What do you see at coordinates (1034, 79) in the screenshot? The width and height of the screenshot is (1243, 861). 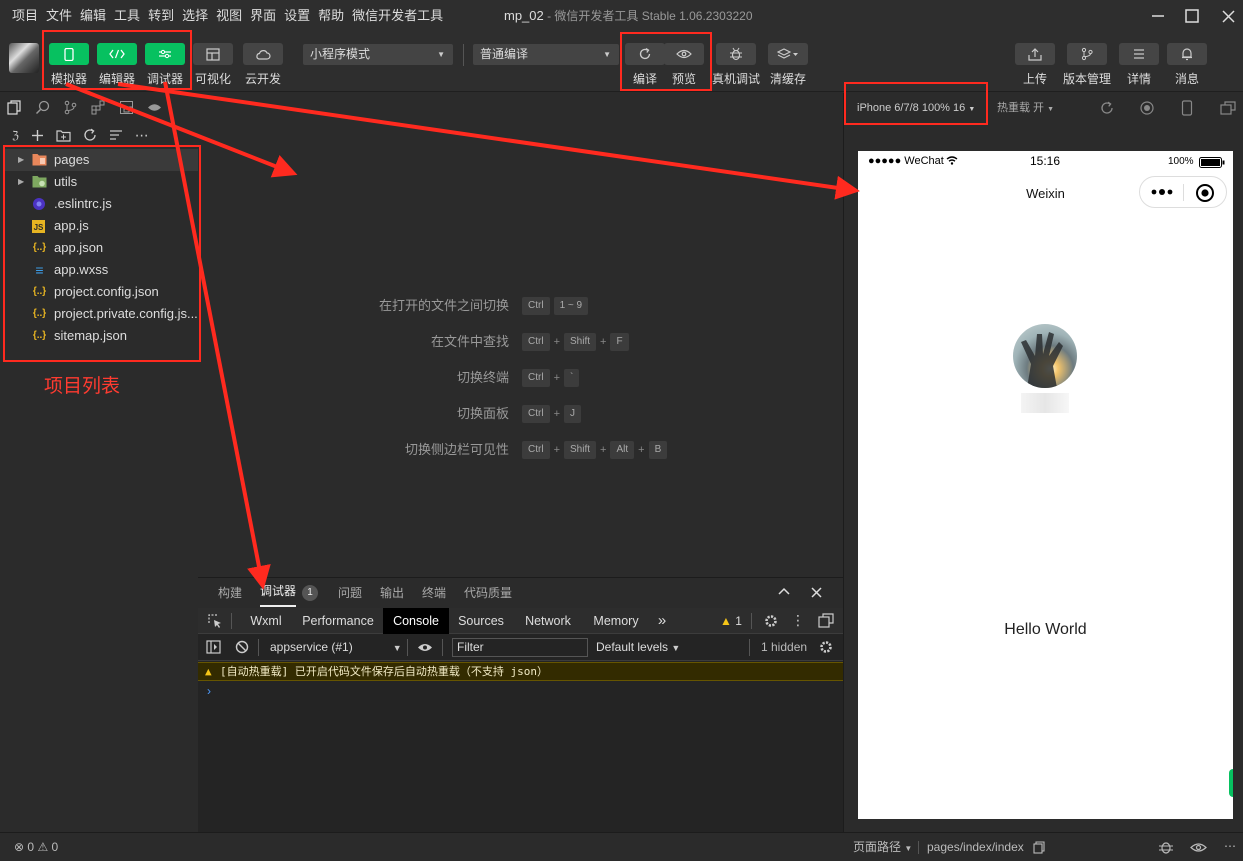 I see `upload-label: 上传` at bounding box center [1034, 79].